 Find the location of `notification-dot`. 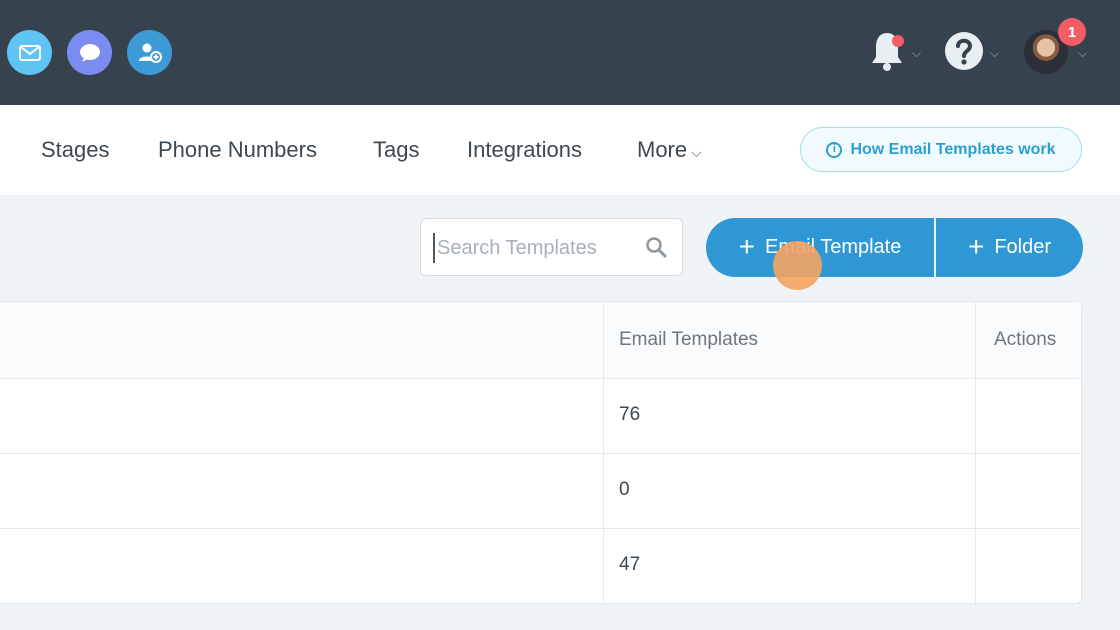

notification-dot is located at coordinates (898, 41).